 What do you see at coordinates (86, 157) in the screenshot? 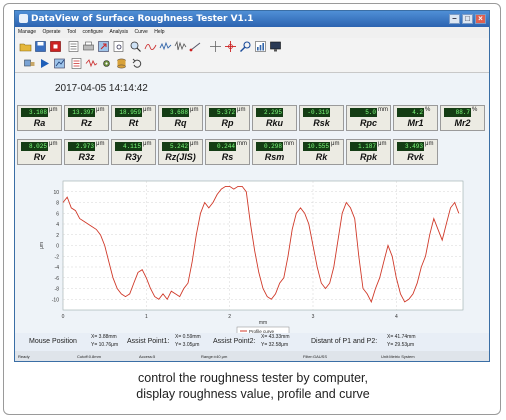
I see `param-name: R3z` at bounding box center [86, 157].